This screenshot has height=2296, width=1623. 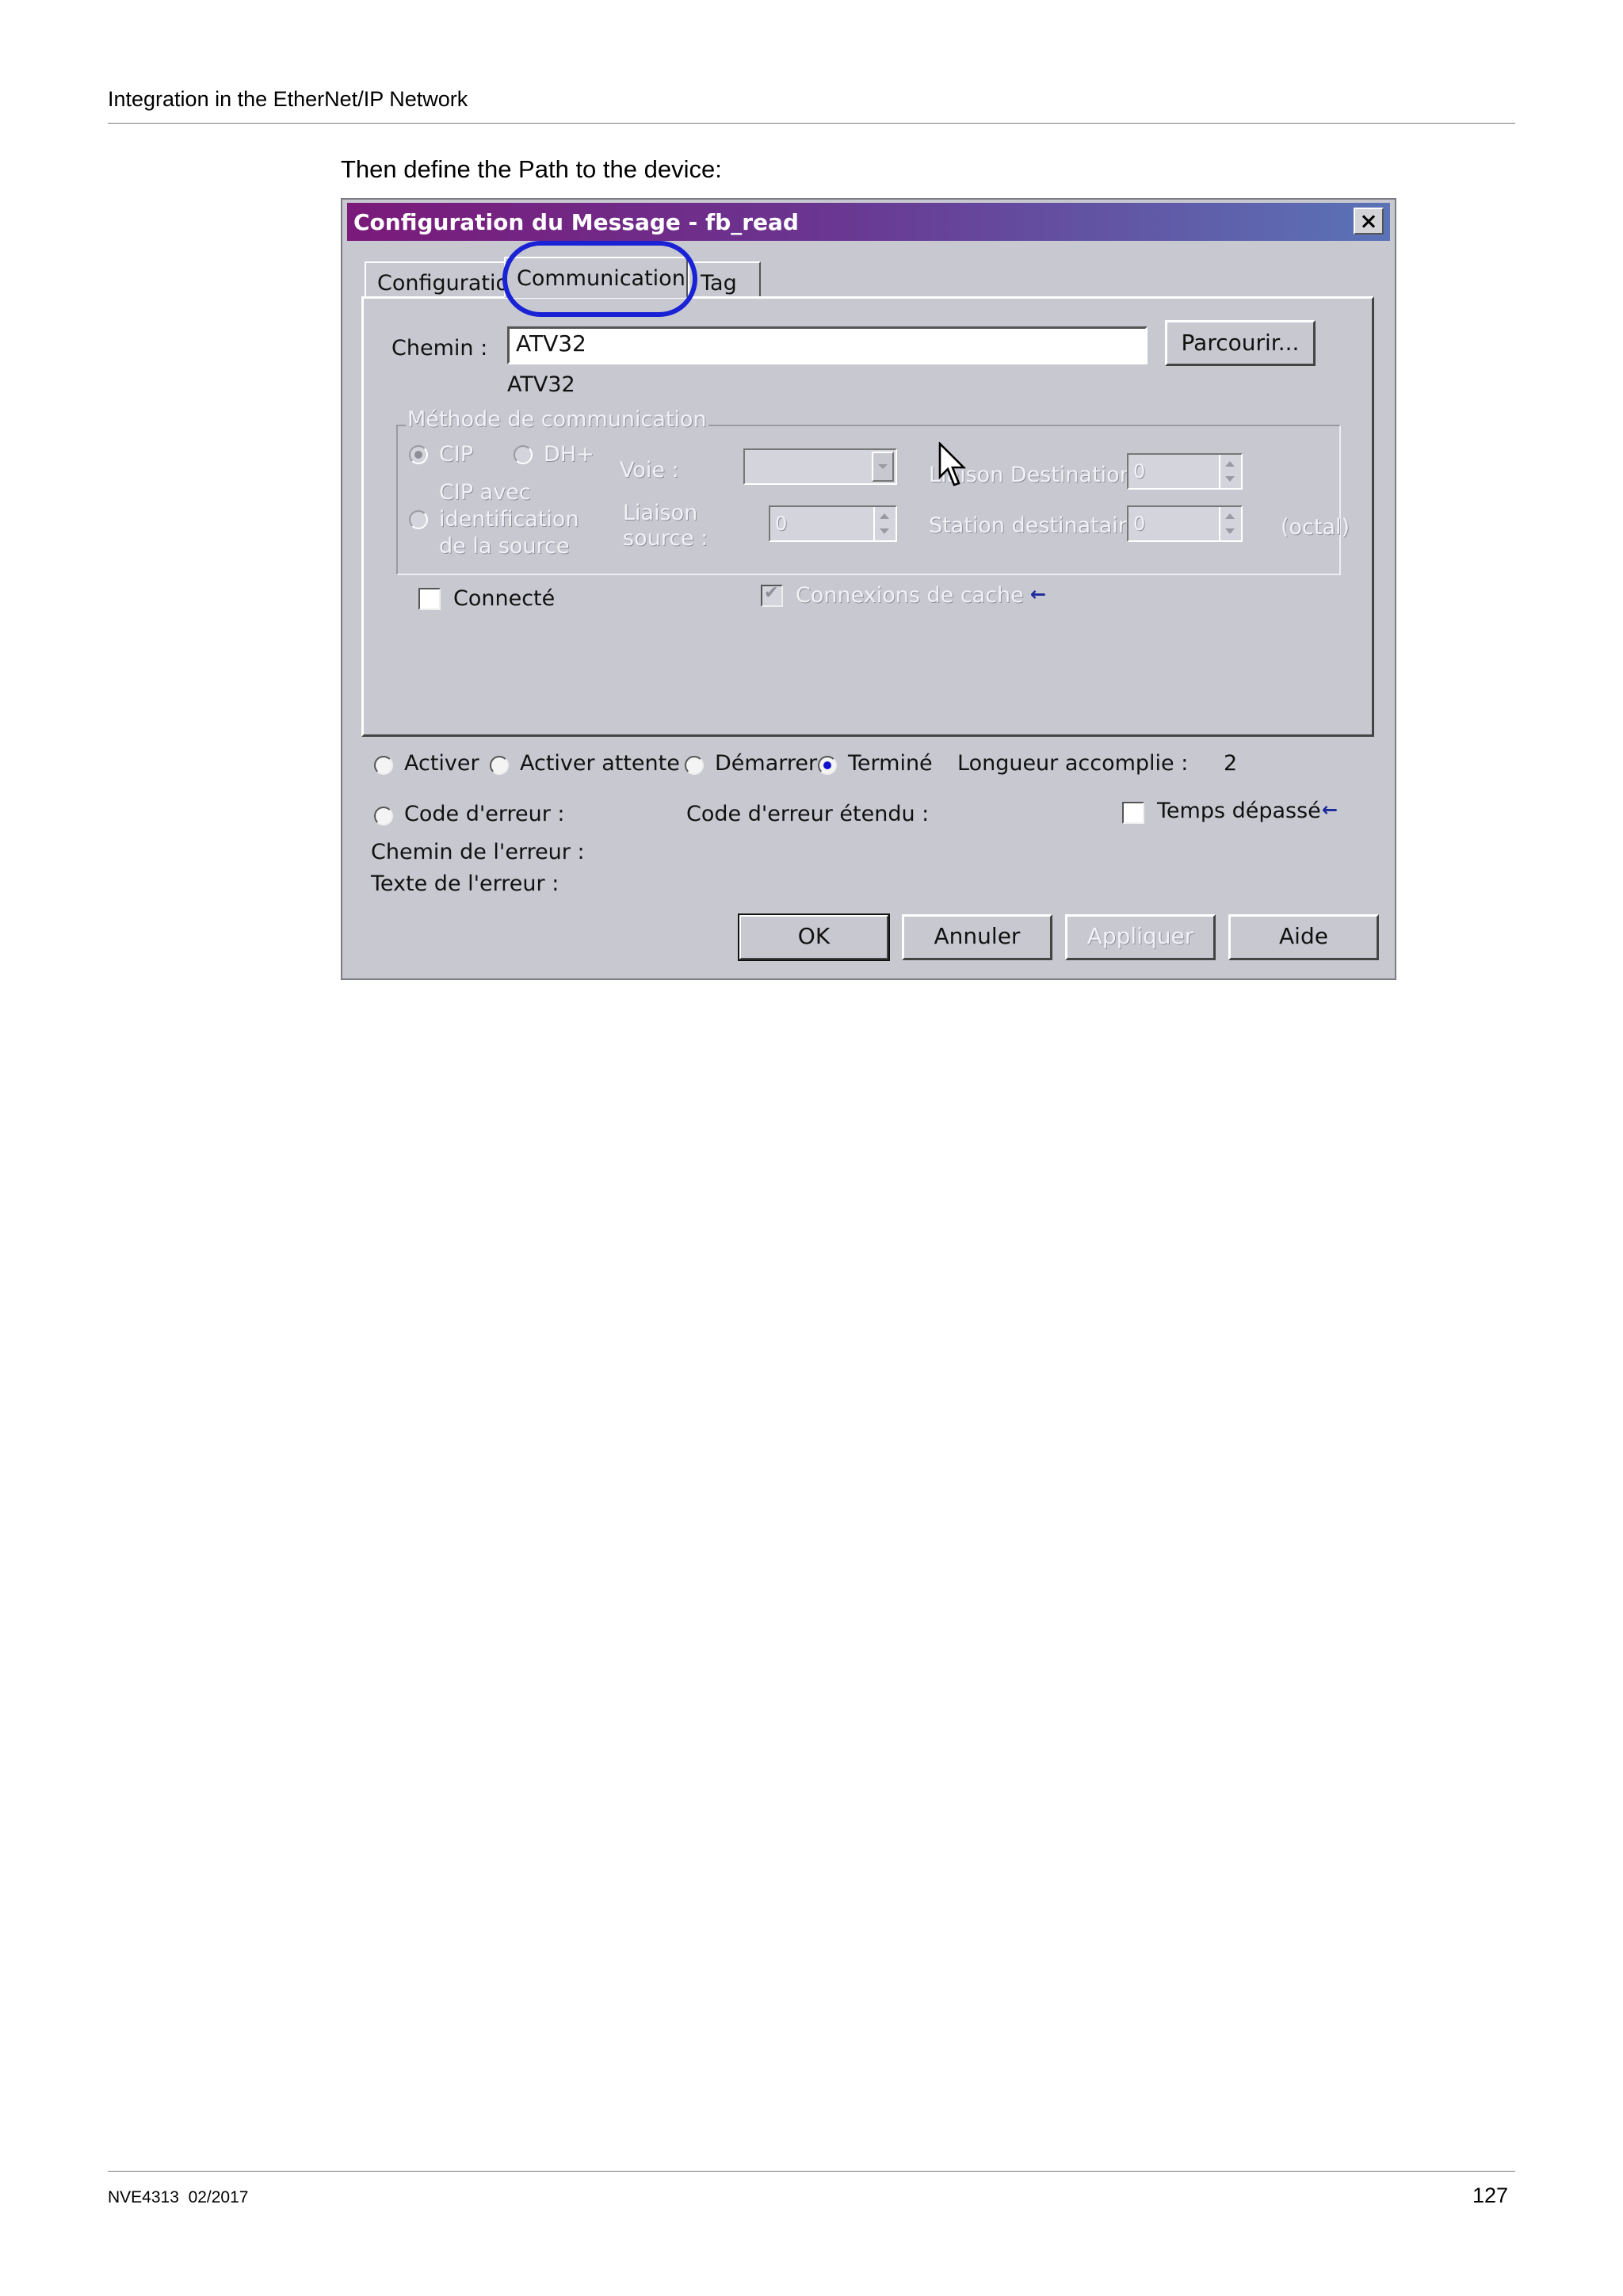 What do you see at coordinates (465, 883) in the screenshot?
I see `texte-erreur-label: Texte de l'erreur :` at bounding box center [465, 883].